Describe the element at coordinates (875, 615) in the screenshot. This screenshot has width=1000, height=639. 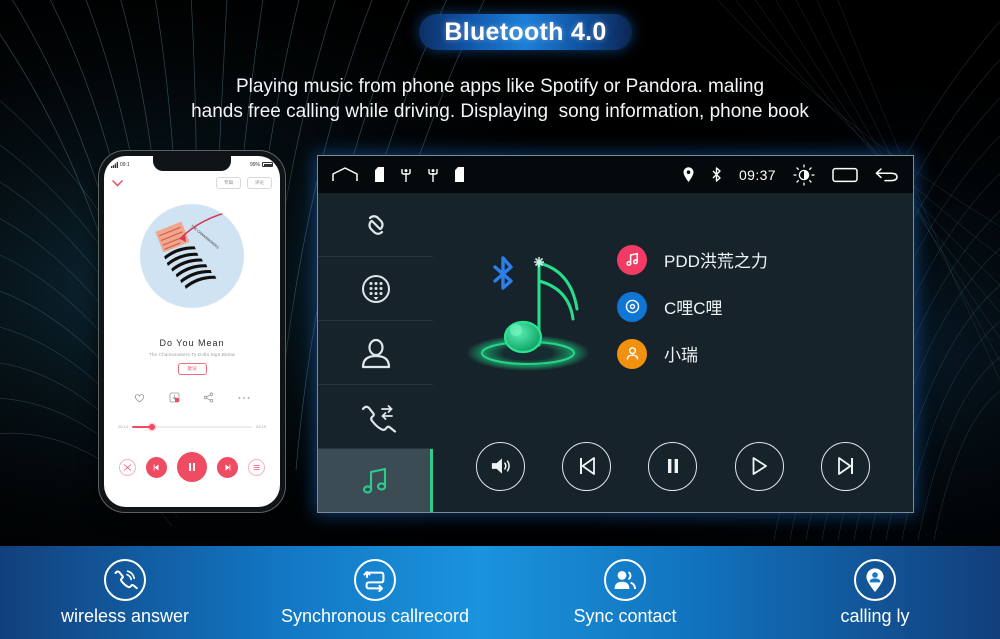
I see `feature-label: calling ly` at that location.